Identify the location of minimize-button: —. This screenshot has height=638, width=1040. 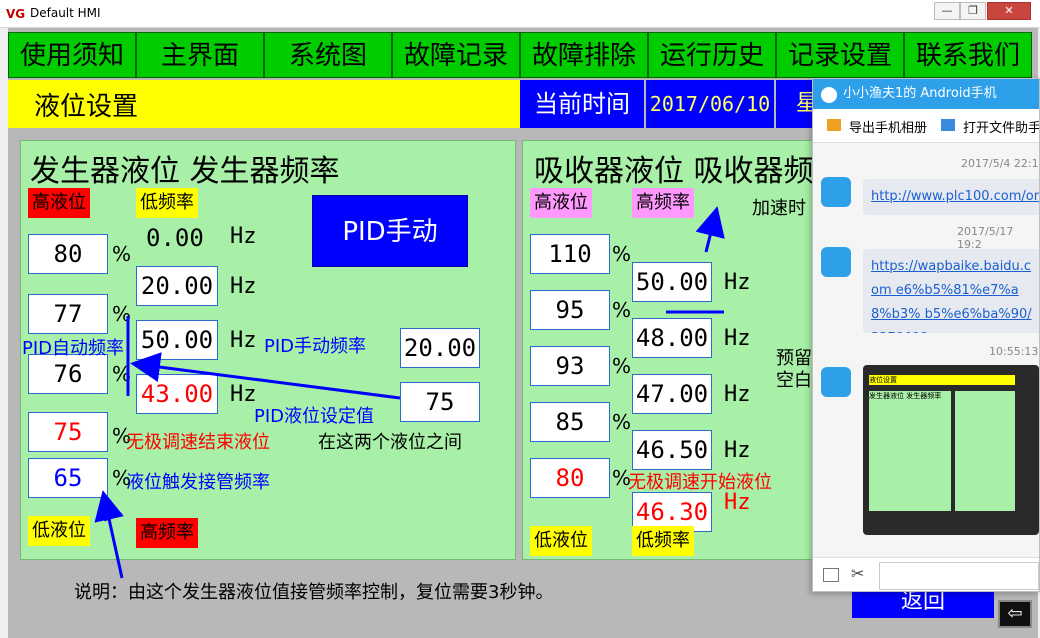
(947, 11).